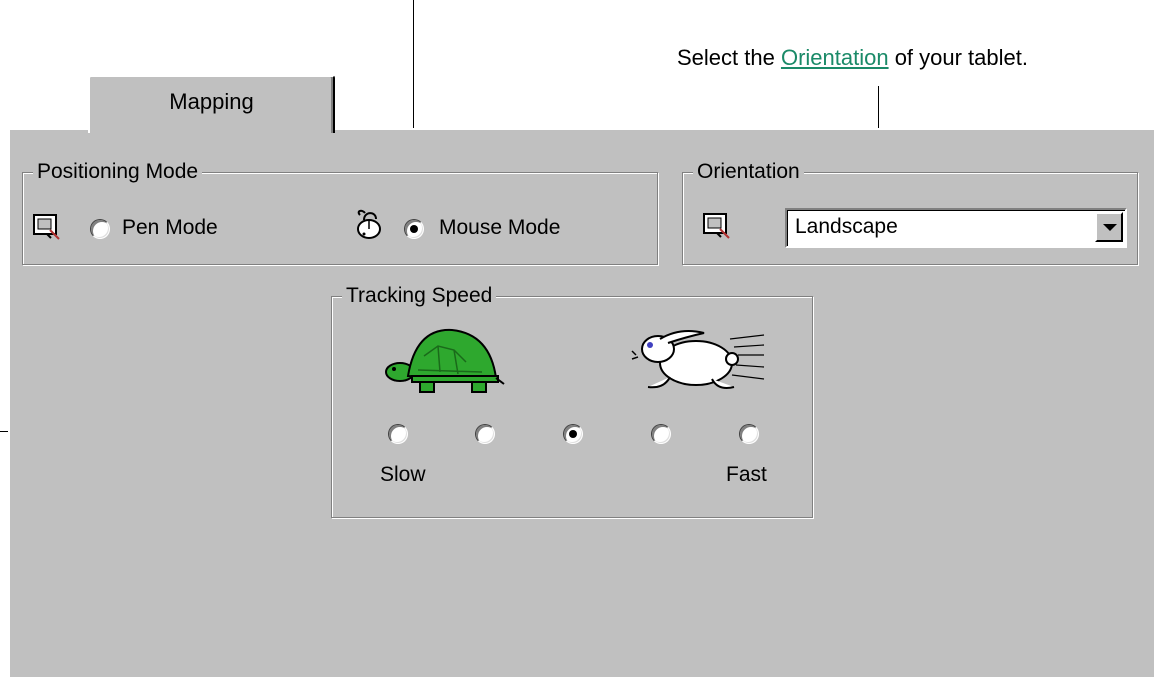 Image resolution: width=1154 pixels, height=677 pixels. I want to click on tracking-speed-legend: Tracking Speed, so click(419, 296).